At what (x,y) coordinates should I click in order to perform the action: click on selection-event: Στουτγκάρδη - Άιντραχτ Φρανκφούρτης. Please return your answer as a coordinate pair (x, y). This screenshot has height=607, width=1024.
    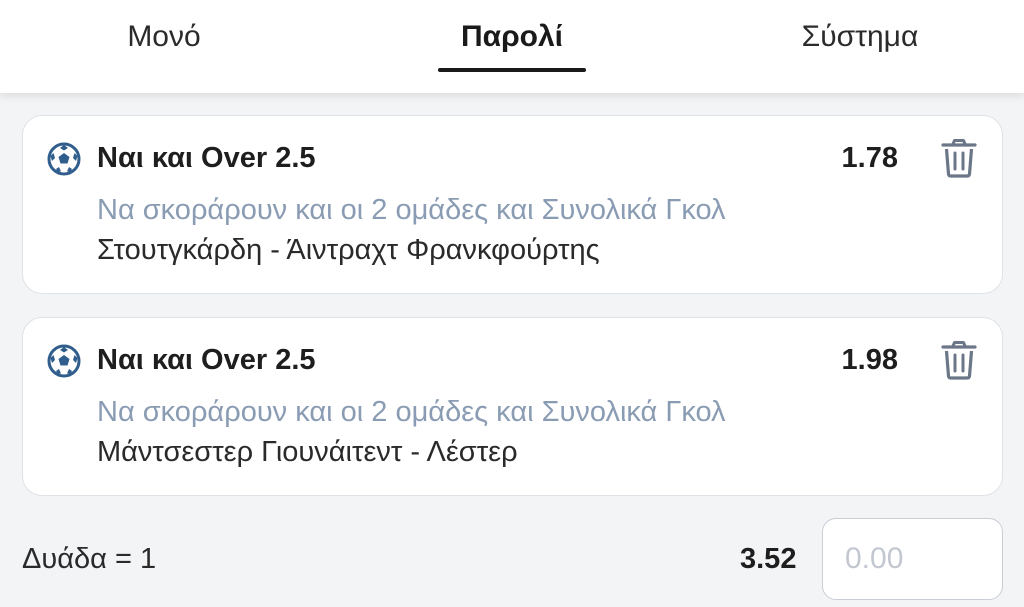
    Looking at the image, I should click on (348, 250).